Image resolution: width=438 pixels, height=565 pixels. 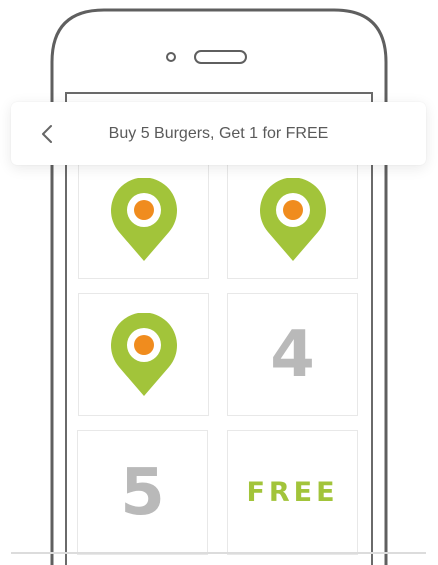 I want to click on bottom-divider, so click(x=218, y=553).